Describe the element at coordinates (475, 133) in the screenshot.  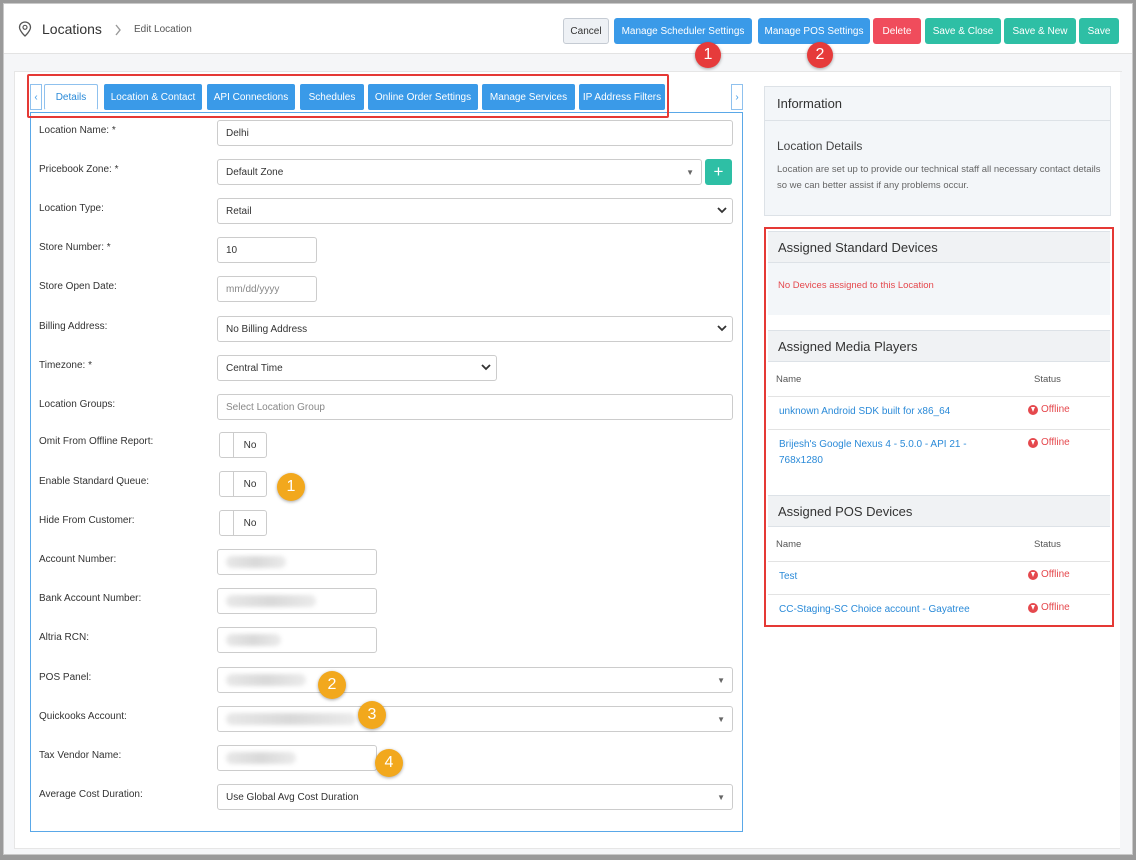
I see `location-name-input: Delhi` at that location.